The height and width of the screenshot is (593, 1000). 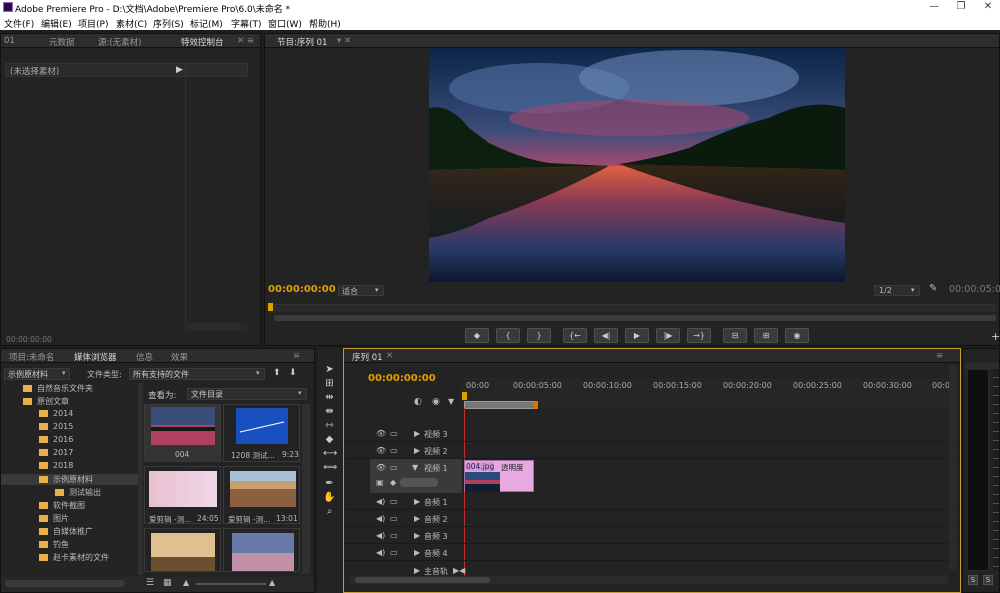 What do you see at coordinates (329, 511) in the screenshot?
I see `zoom-tool-icon: ⌕` at bounding box center [329, 511].